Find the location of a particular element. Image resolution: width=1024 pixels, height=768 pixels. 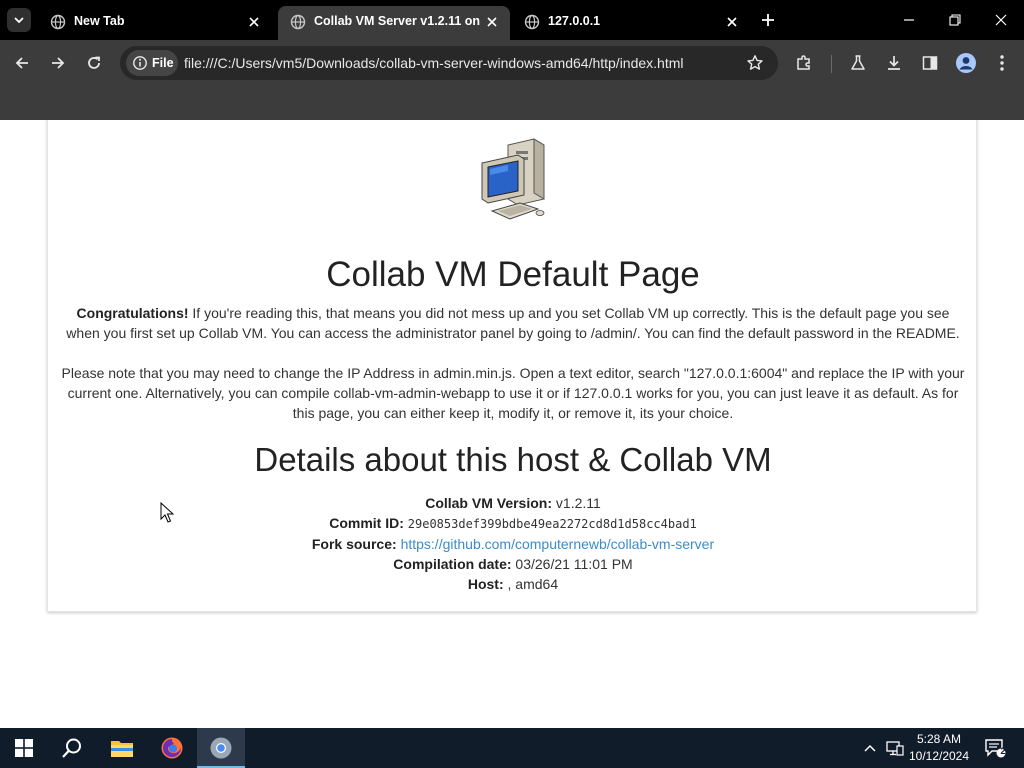

tab-title: New Tab is located at coordinates (99, 21).